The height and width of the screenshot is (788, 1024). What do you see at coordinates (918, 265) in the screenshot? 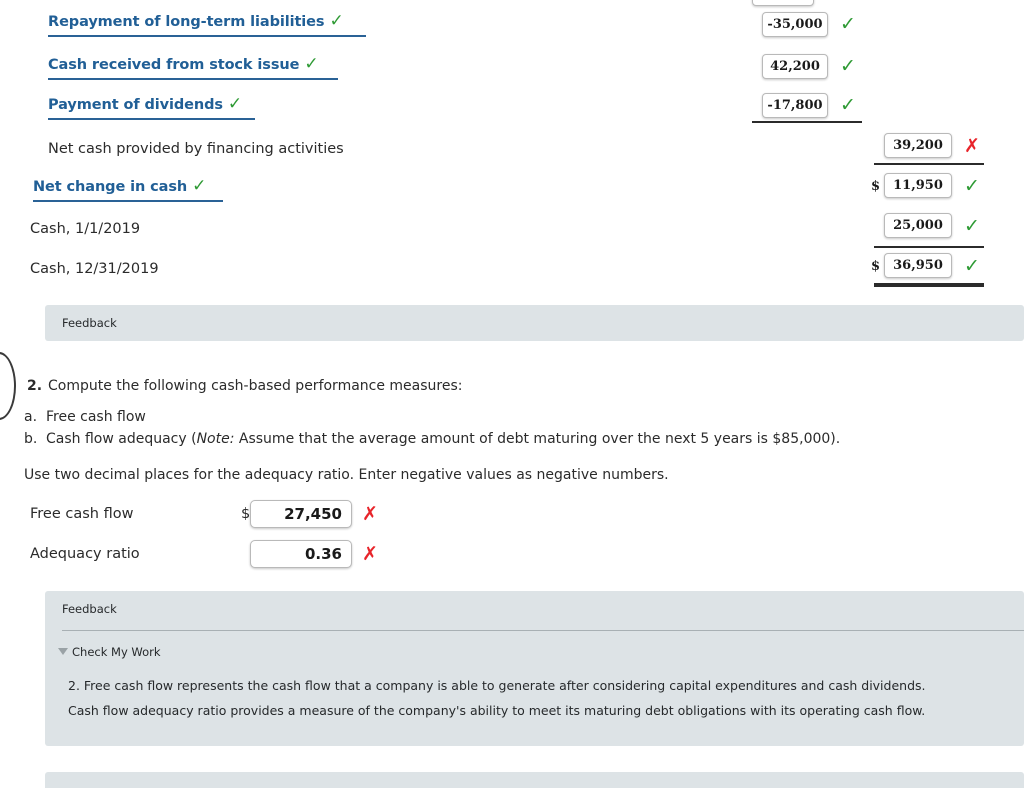
I see `value-input-cash-end: 36,950` at bounding box center [918, 265].